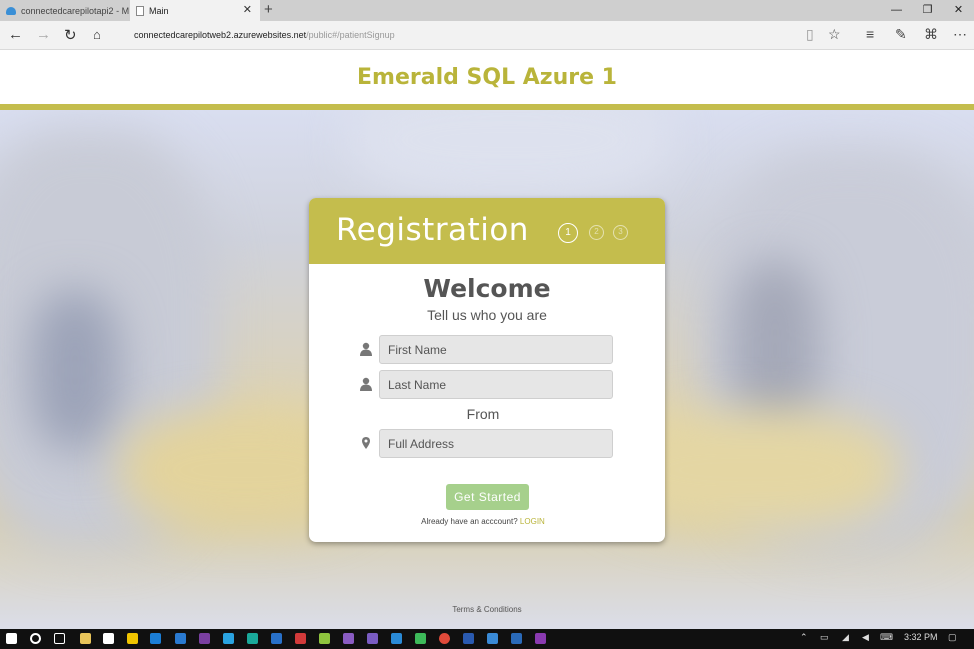 The image size is (974, 649). Describe the element at coordinates (532, 521) in the screenshot. I see `login-link: LOGIN` at that location.